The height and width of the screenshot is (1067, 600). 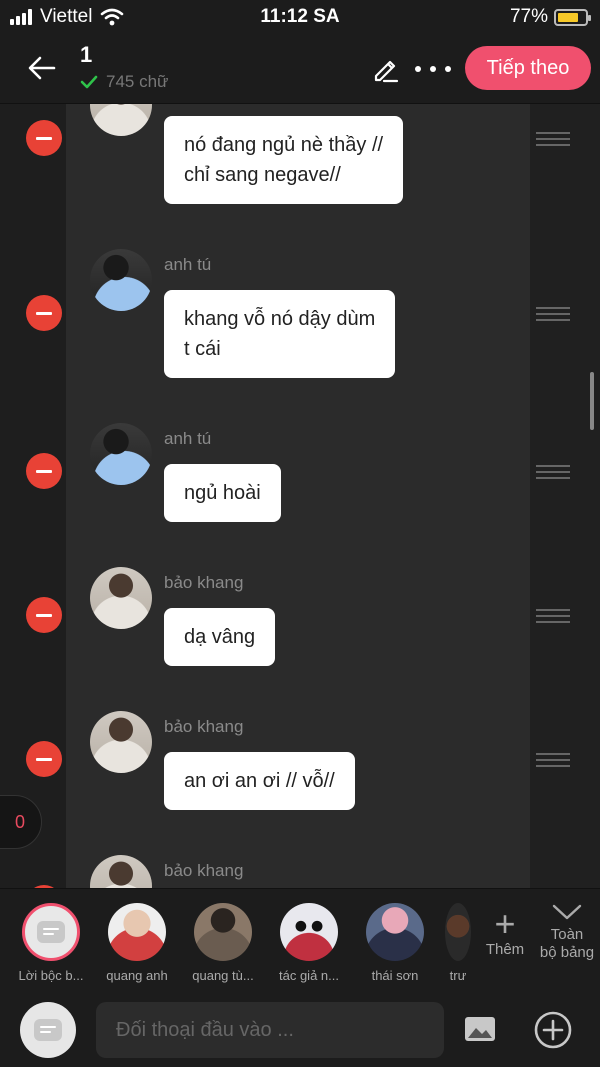 What do you see at coordinates (395, 975) in the screenshot?
I see `character-name: thái sơn` at bounding box center [395, 975].